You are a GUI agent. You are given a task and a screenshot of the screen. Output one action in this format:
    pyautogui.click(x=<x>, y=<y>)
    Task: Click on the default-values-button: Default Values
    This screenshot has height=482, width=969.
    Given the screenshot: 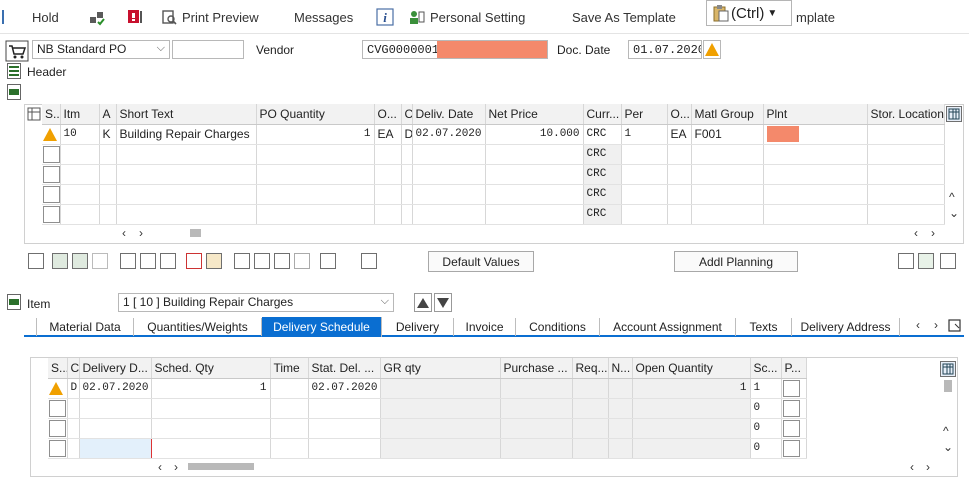 What is the action you would take?
    pyautogui.click(x=481, y=261)
    